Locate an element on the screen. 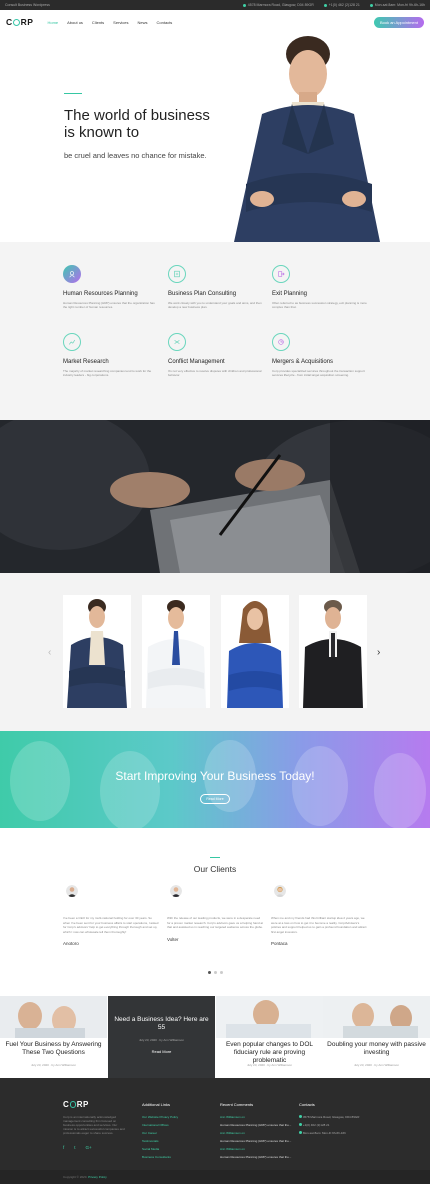 This screenshot has width=430, height=1184. footer-link: Social Media is located at coordinates (160, 1149).